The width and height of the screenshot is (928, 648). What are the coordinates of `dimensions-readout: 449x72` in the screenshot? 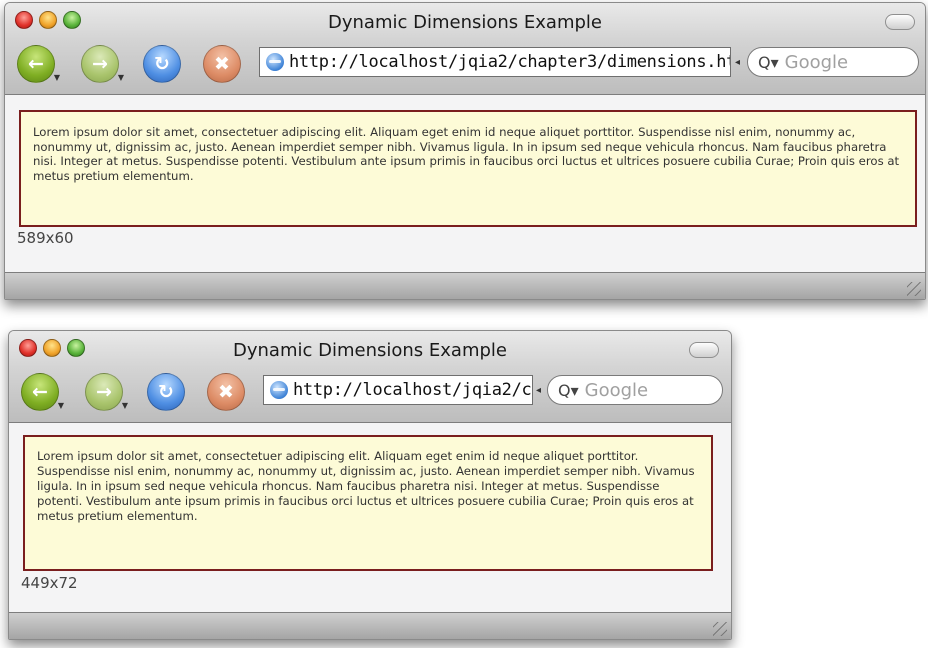 It's located at (49, 583).